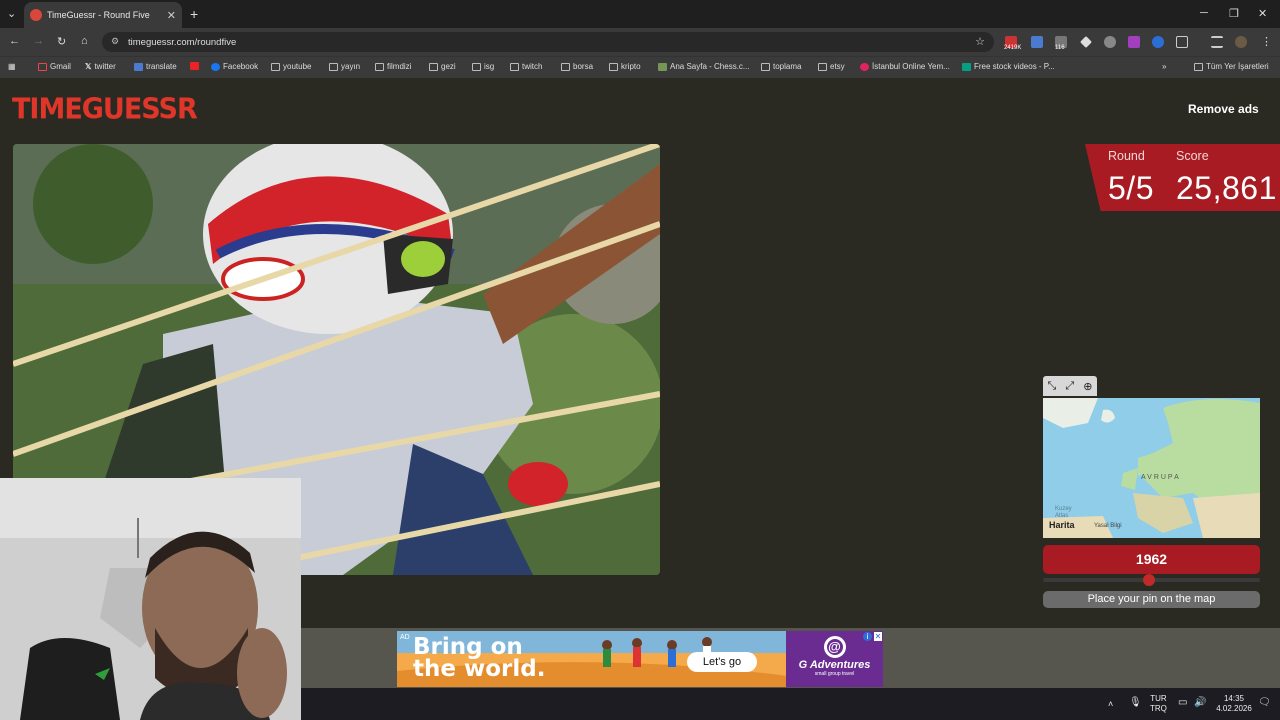 The image size is (1280, 720). Describe the element at coordinates (1151, 599) in the screenshot. I see `place-pin-button: Place your pin on the map` at that location.